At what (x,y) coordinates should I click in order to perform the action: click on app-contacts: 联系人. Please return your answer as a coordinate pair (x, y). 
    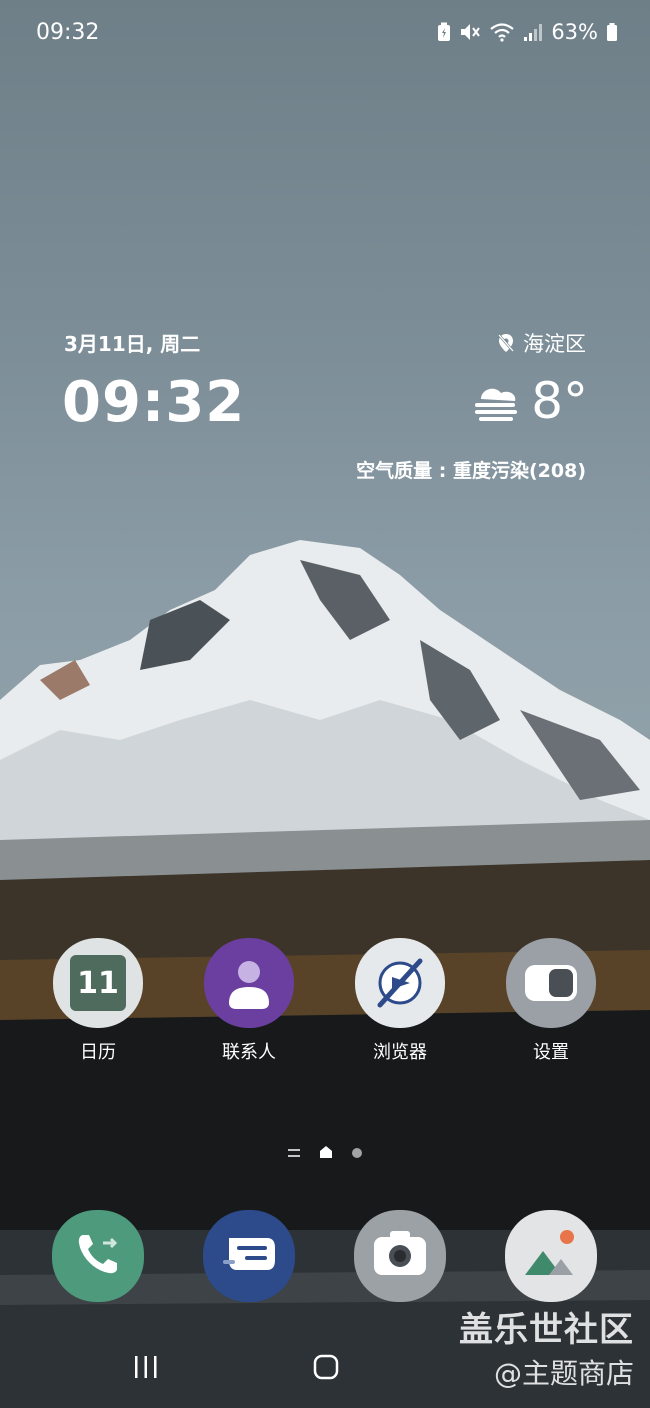
    Looking at the image, I should click on (249, 1001).